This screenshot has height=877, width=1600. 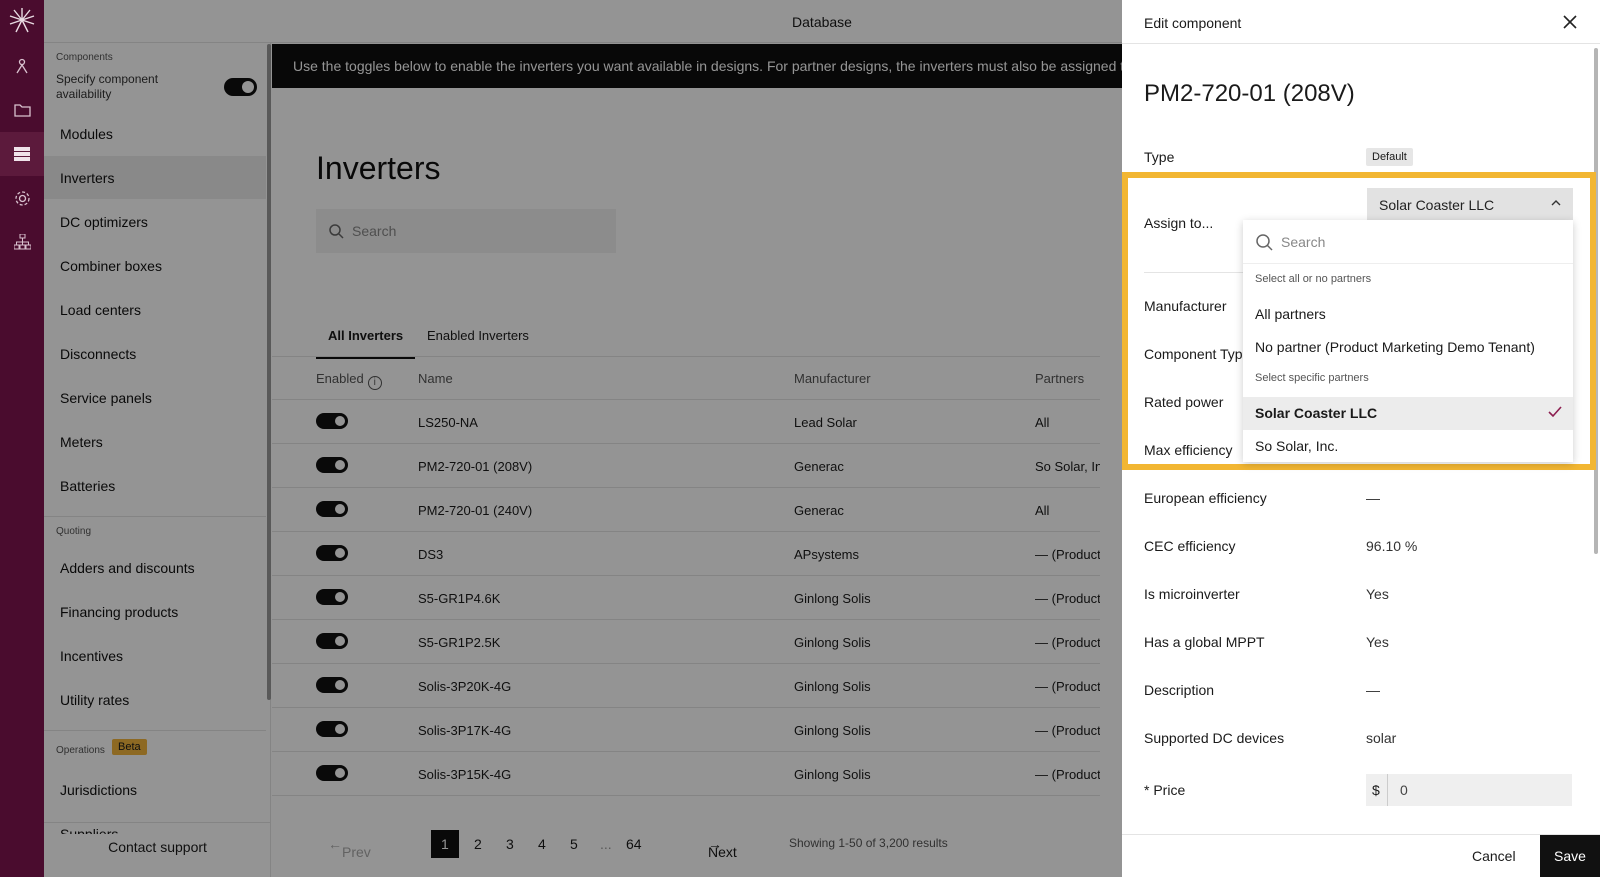 I want to click on folder-icon, so click(x=22, y=110).